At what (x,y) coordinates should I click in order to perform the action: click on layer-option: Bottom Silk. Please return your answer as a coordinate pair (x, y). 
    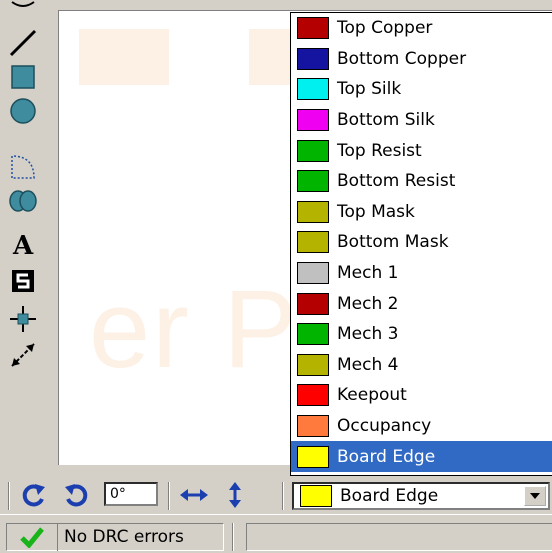
    Looking at the image, I should click on (421, 120).